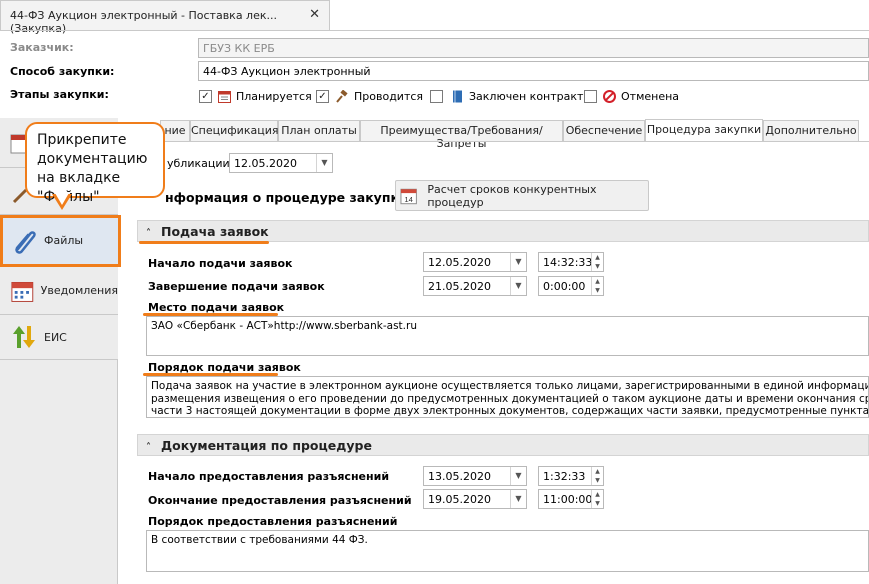 This screenshot has height=584, width=869. Describe the element at coordinates (650, 96) in the screenshot. I see `stage-cancelled-label: Отменена` at that location.